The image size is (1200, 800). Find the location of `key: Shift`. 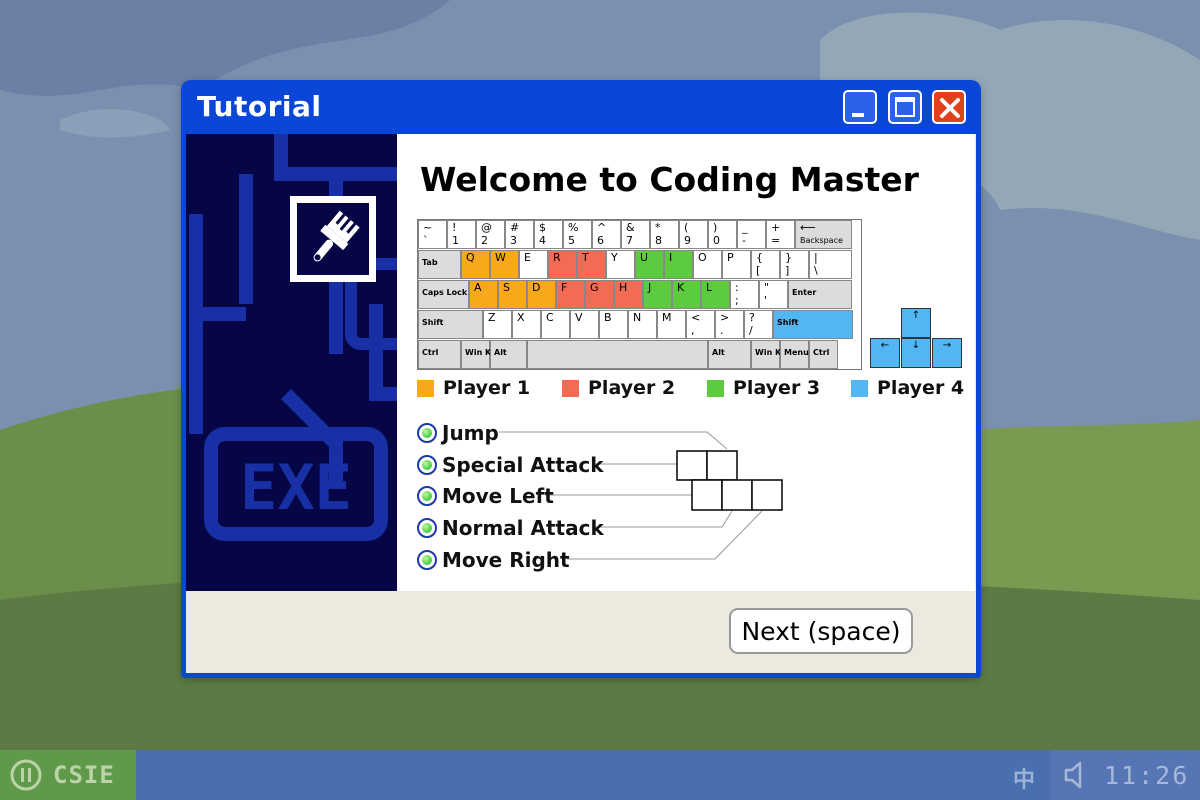

key: Shift is located at coordinates (813, 324).